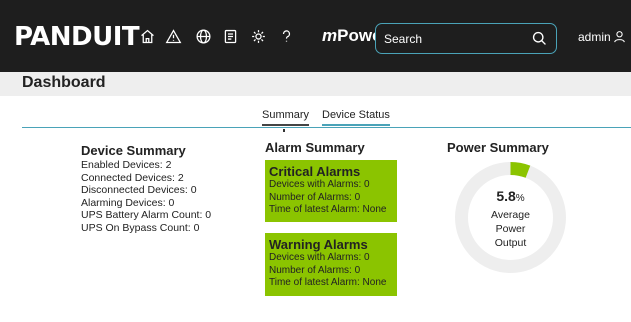  I want to click on warning-number-of-alarms: Number of Alarms: 0, so click(315, 270).